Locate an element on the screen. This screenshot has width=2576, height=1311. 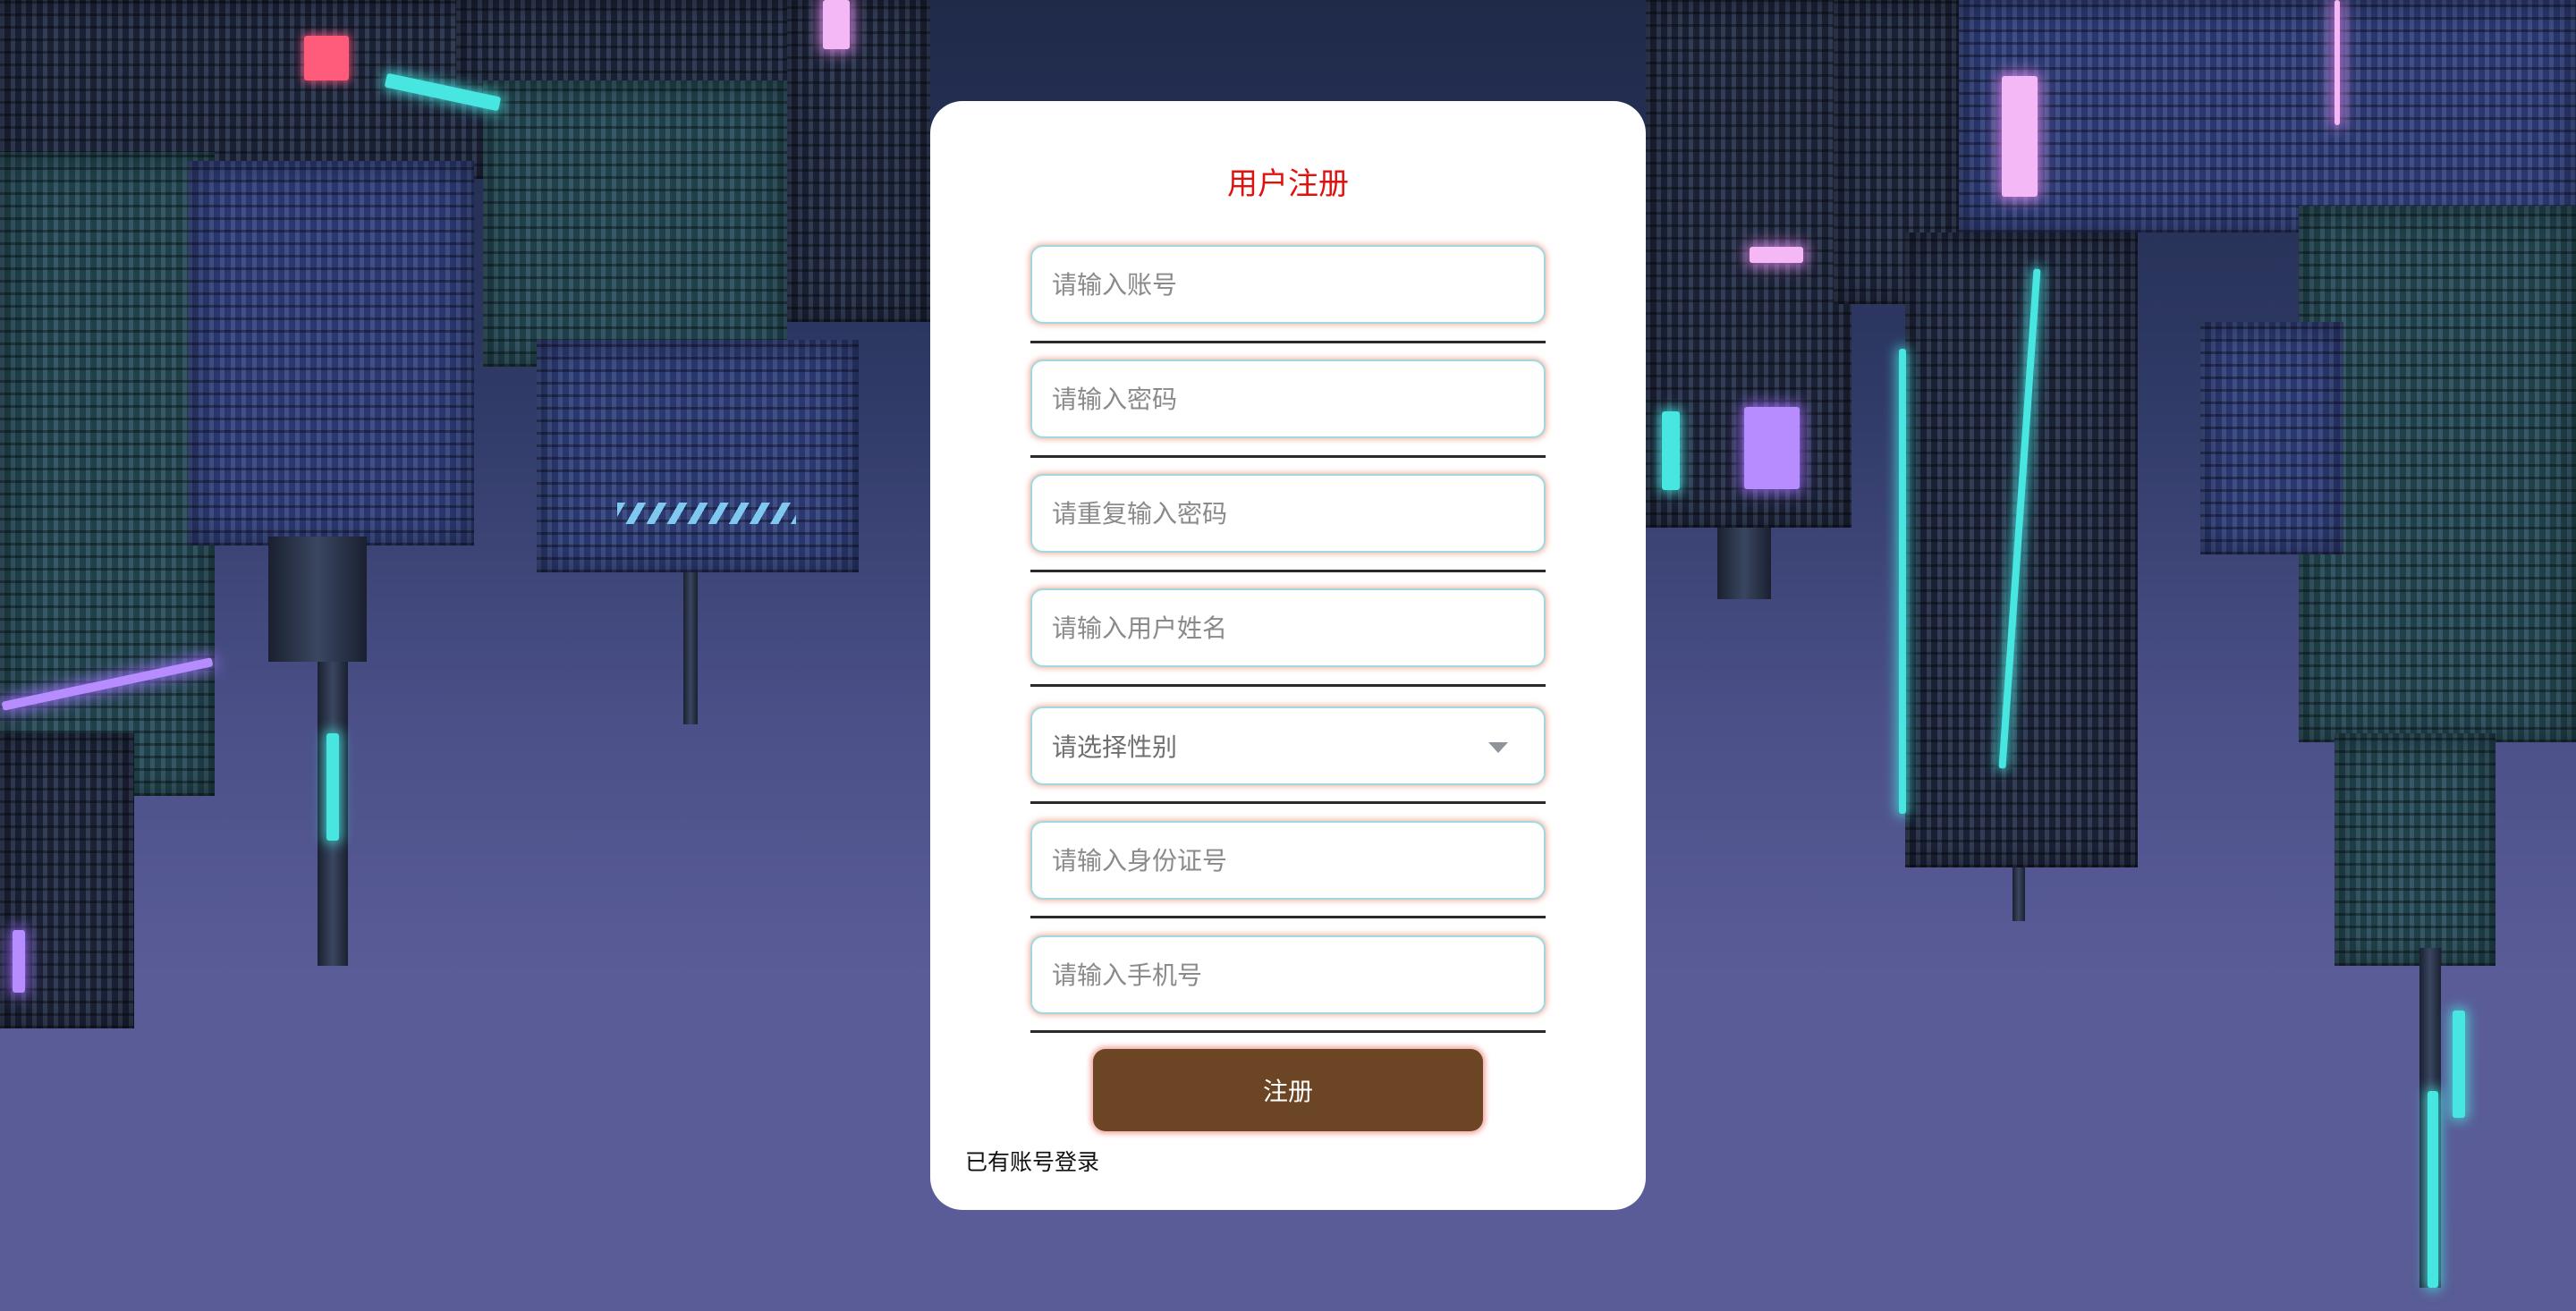
user-name-divider is located at coordinates (1288, 685).